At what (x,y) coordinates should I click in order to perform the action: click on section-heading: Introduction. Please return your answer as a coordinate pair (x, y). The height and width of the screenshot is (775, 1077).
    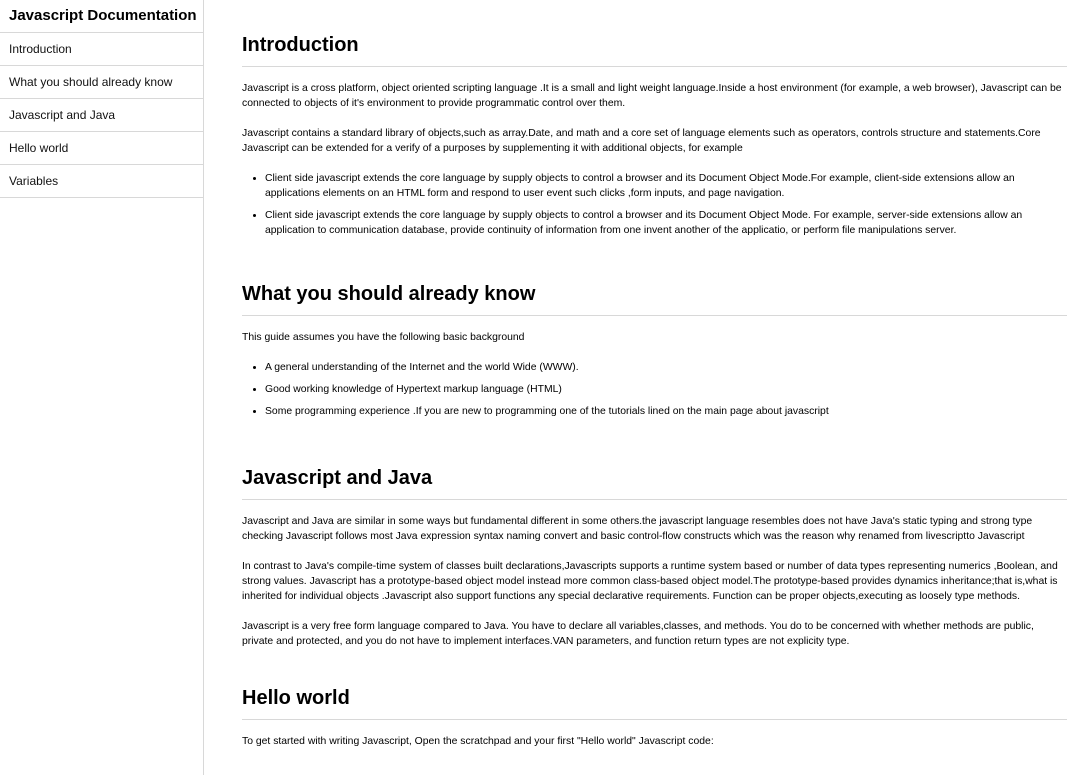
    Looking at the image, I should click on (654, 50).